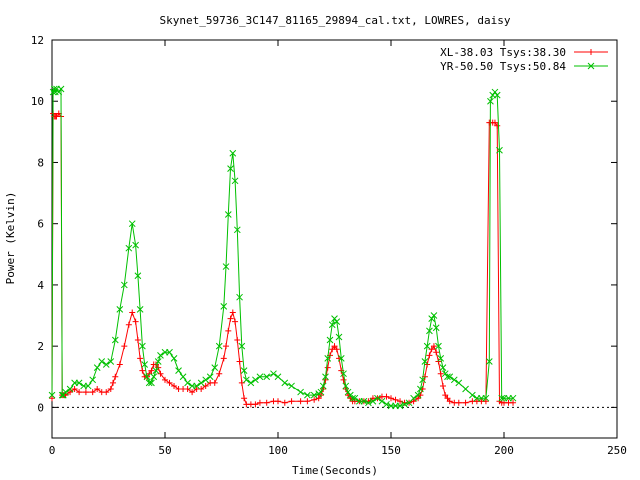  What do you see at coordinates (40, 285) in the screenshot?
I see `y-tick-label: 4` at bounding box center [40, 285].